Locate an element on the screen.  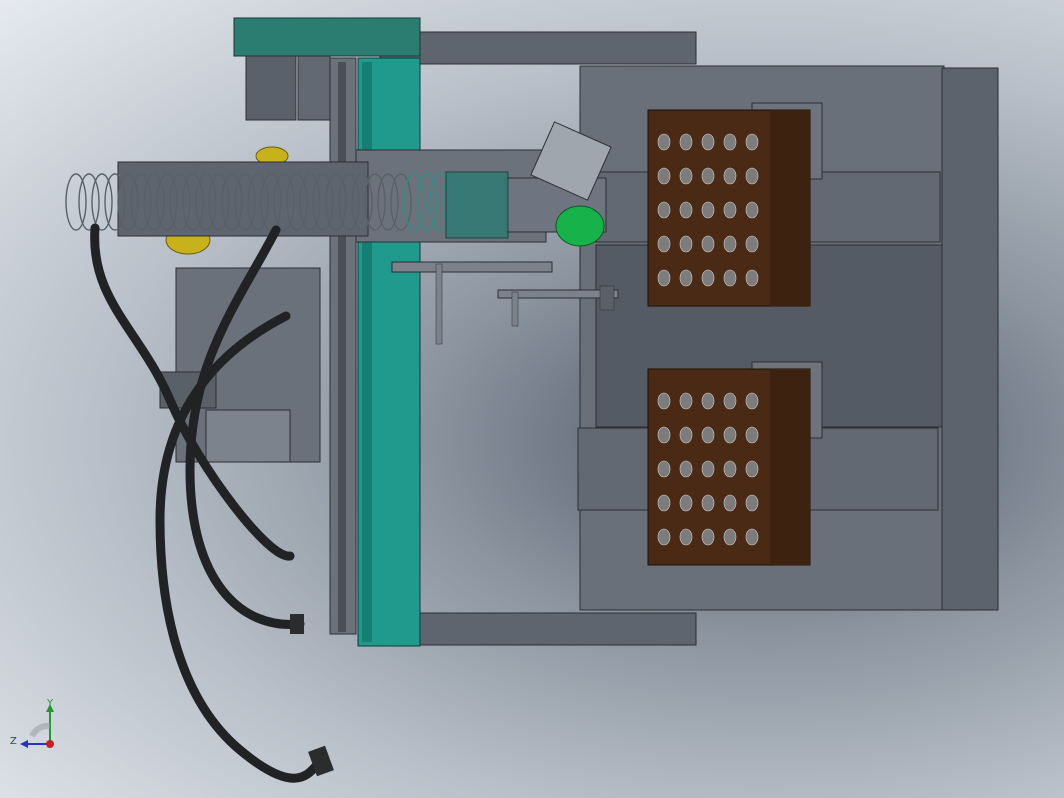
axis-z-label: Z is located at coordinates (13, 741).